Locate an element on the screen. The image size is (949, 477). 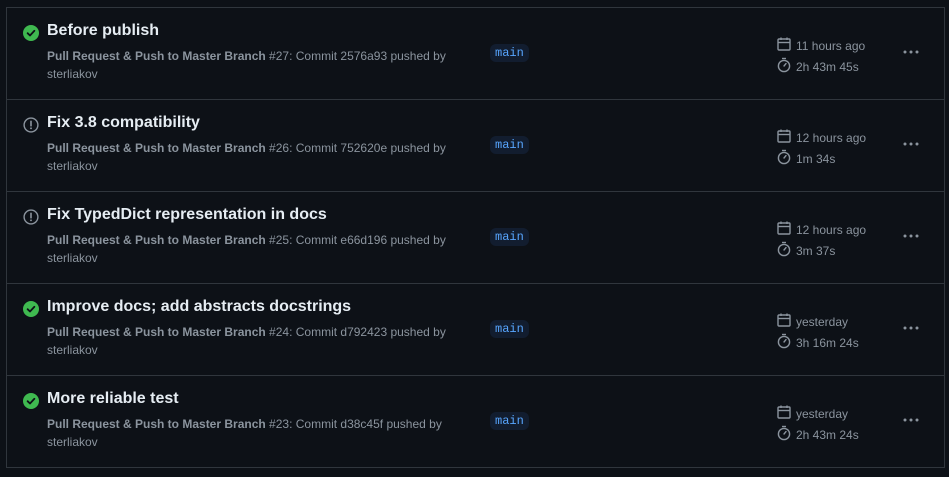
run-duration: 2h 43m 45s is located at coordinates (817, 66).